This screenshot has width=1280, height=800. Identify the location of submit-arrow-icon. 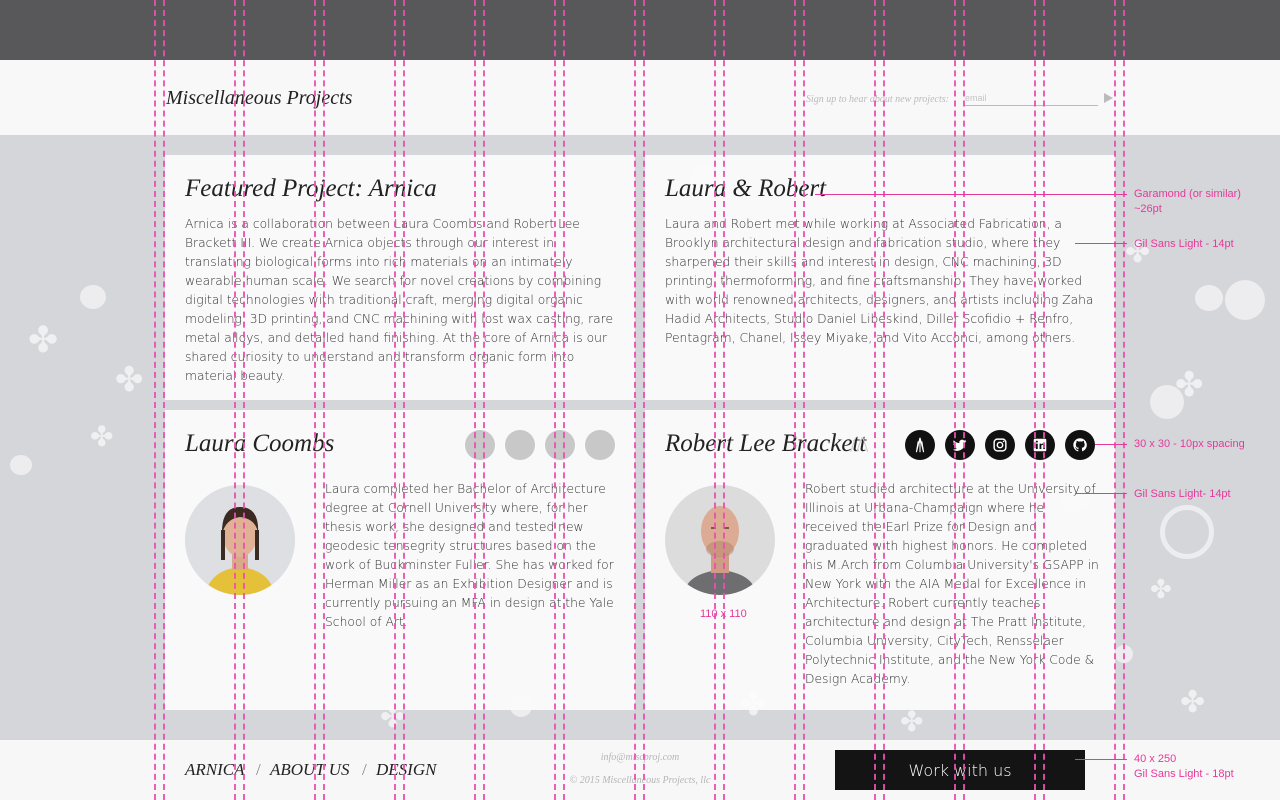
(1108, 98).